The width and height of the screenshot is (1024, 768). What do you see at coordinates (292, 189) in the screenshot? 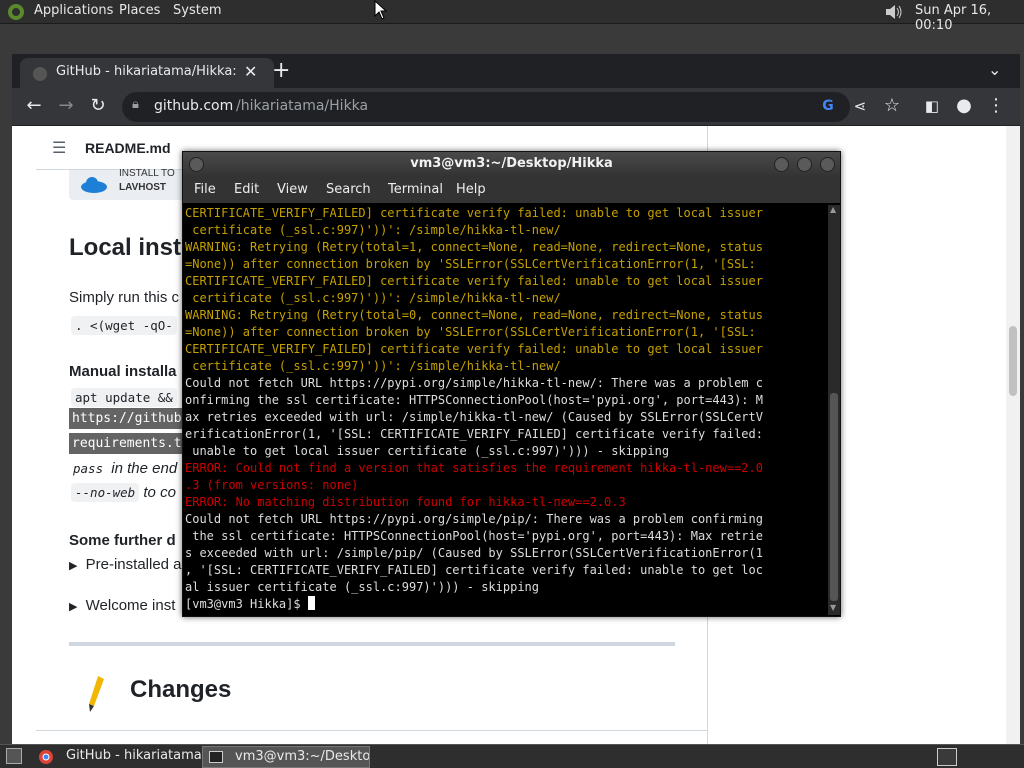
I see `menu-view: View` at bounding box center [292, 189].